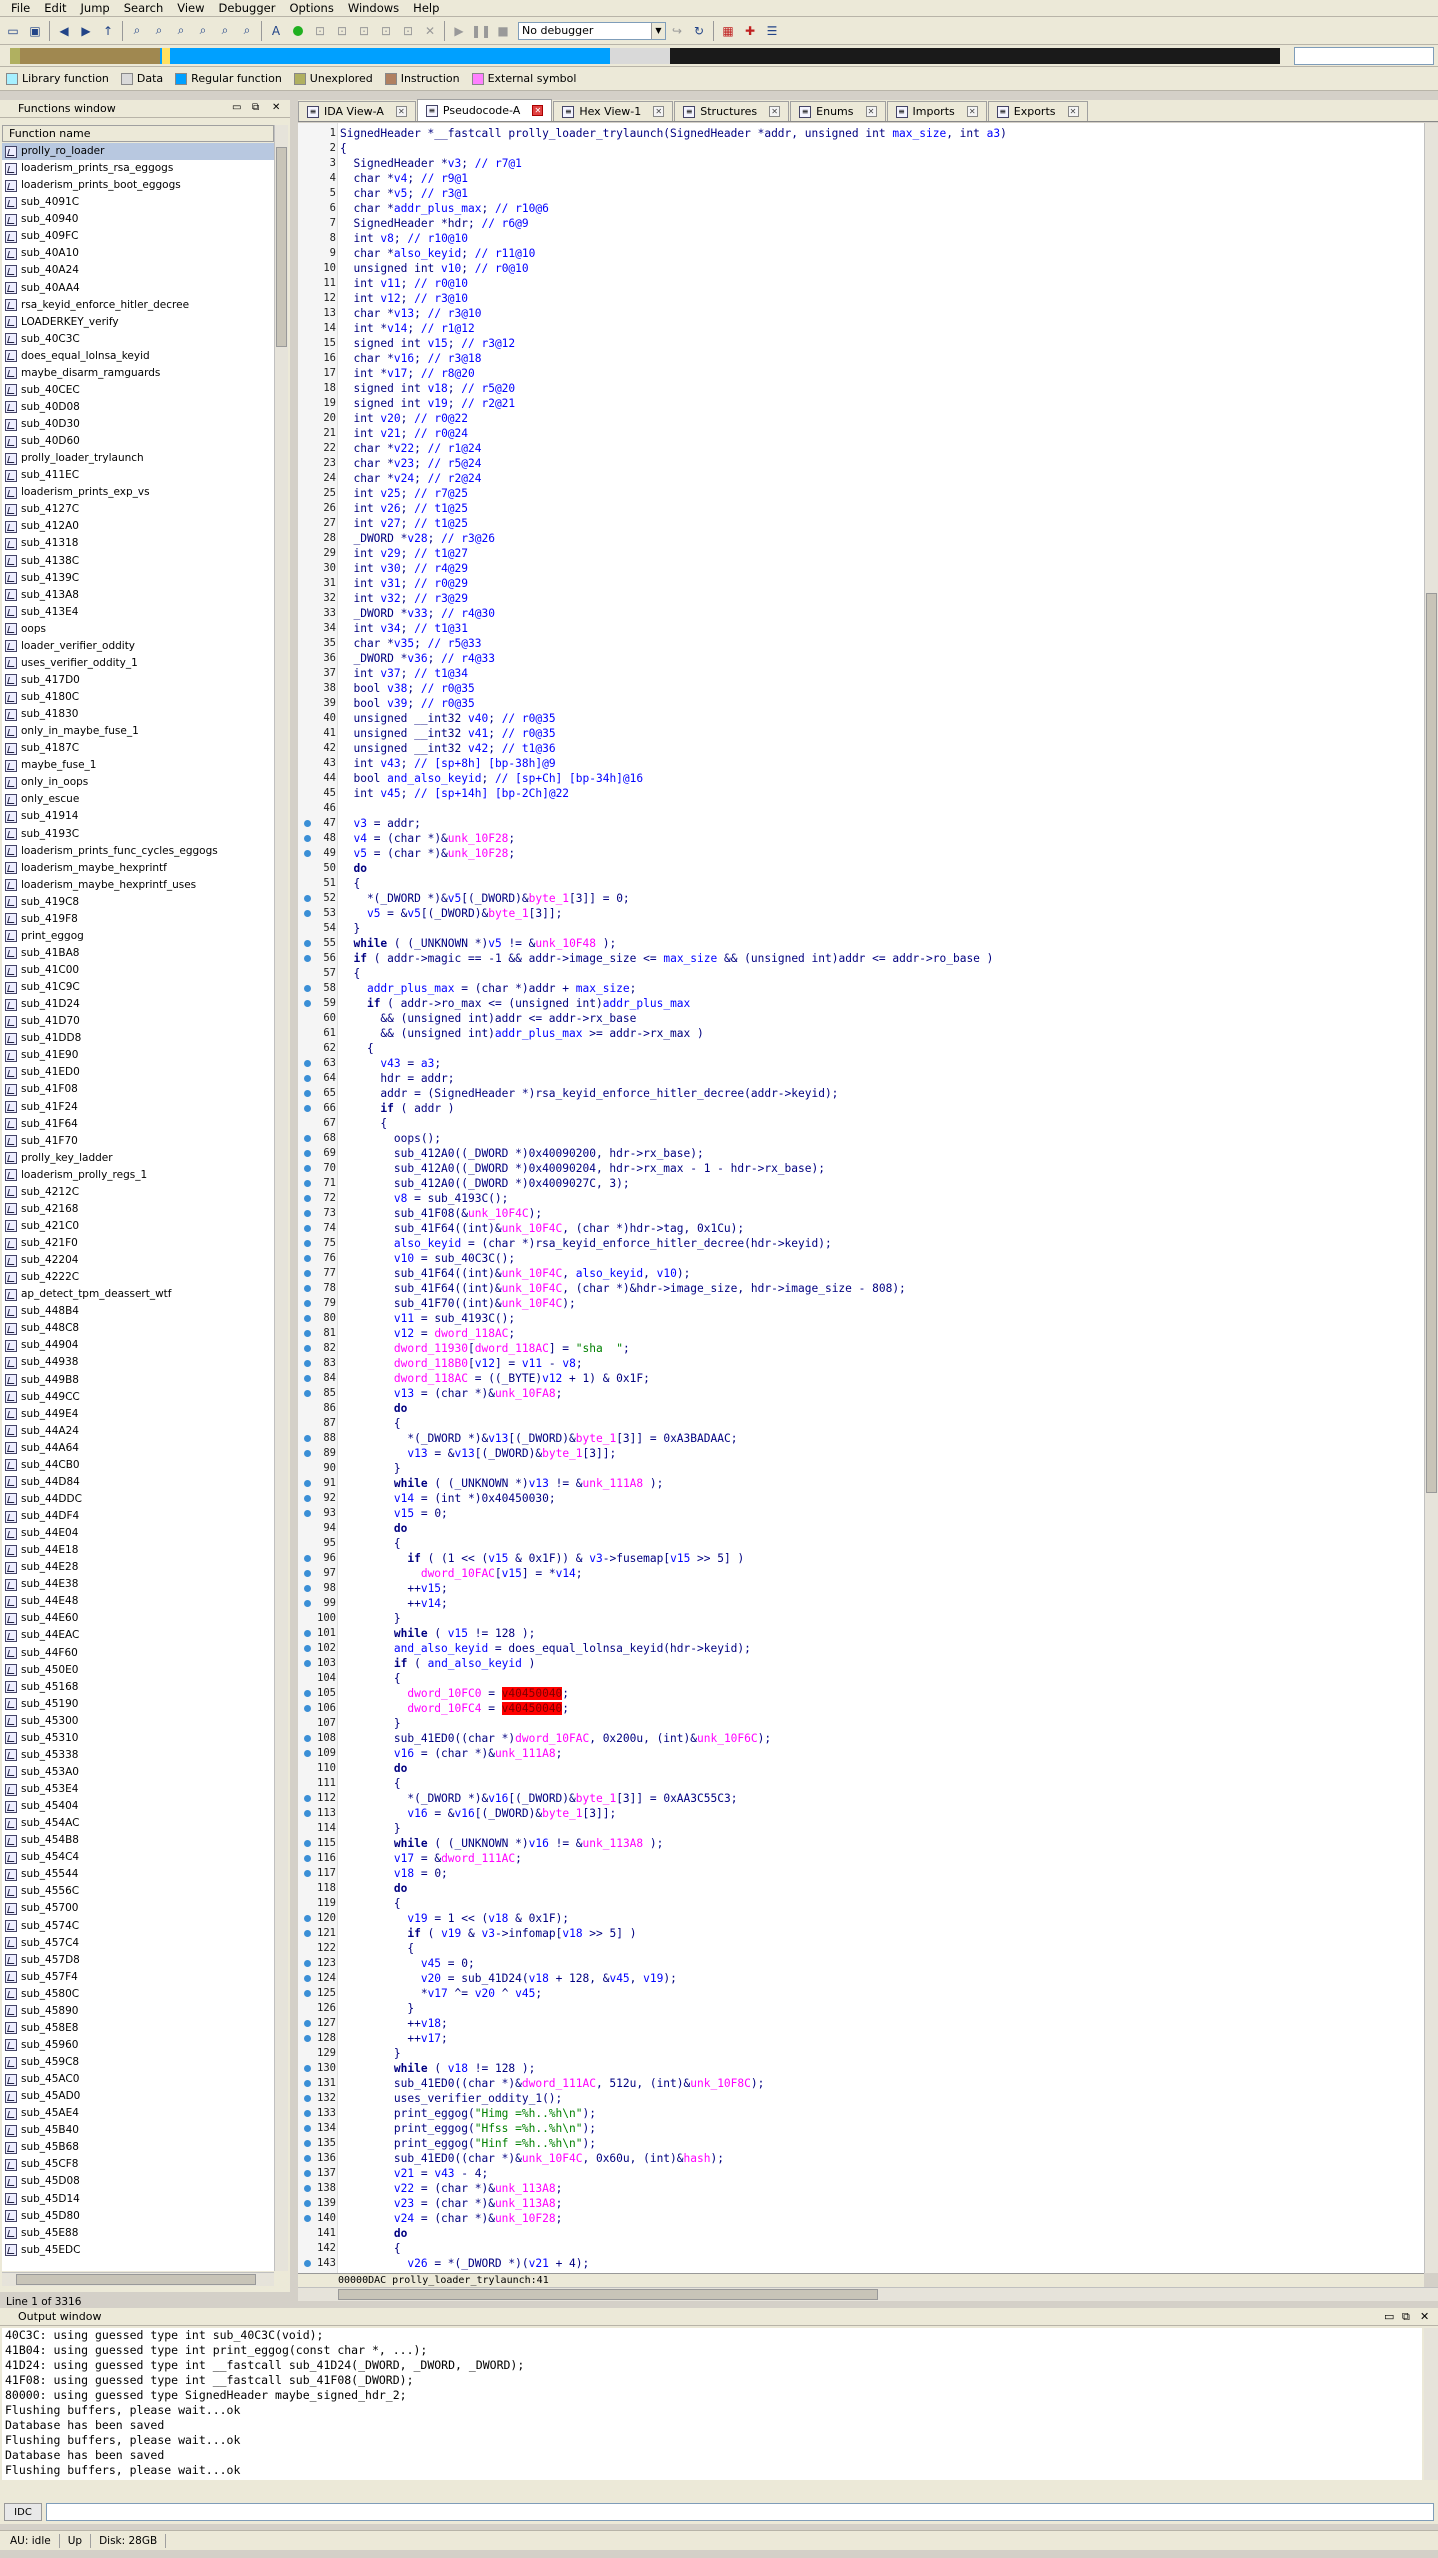 Image resolution: width=1438 pixels, height=2558 pixels. Describe the element at coordinates (138, 152) in the screenshot. I see `function-list-item: prolly_ro_loader` at that location.